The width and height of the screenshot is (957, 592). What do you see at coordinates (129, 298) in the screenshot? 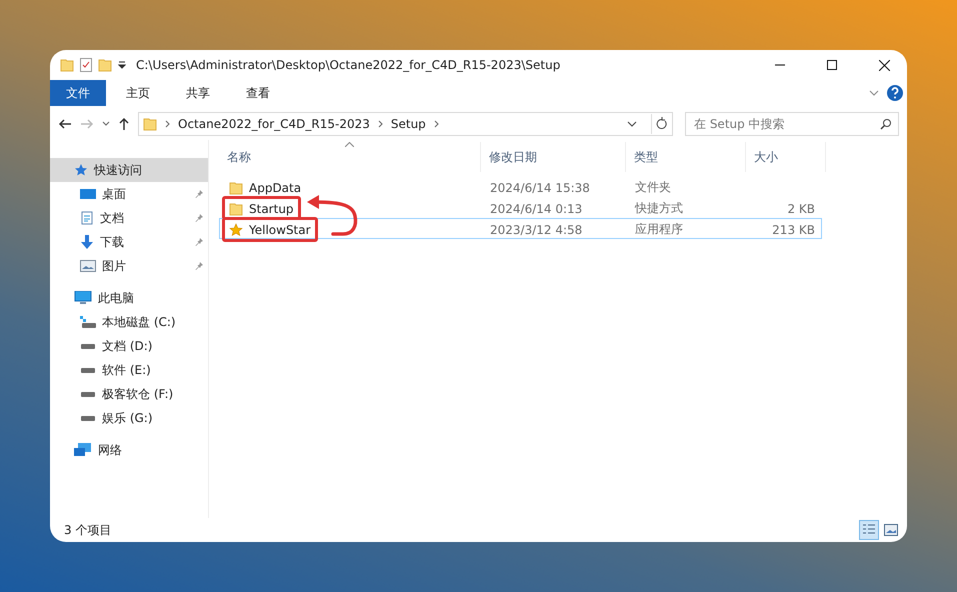
I see `sidebar-item: 此电脑` at bounding box center [129, 298].